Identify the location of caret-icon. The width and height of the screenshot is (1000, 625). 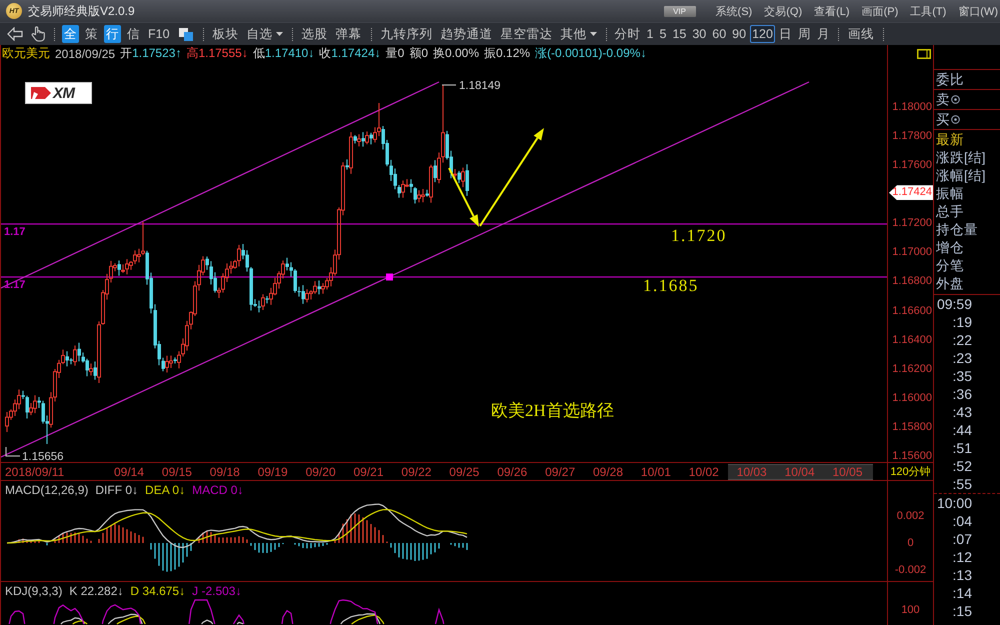
(593, 34).